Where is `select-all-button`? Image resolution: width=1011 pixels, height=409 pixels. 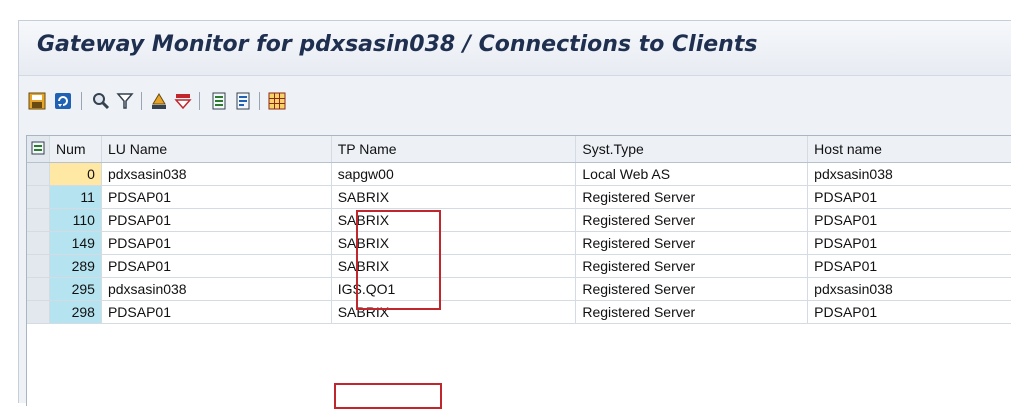 select-all-button is located at coordinates (38, 149).